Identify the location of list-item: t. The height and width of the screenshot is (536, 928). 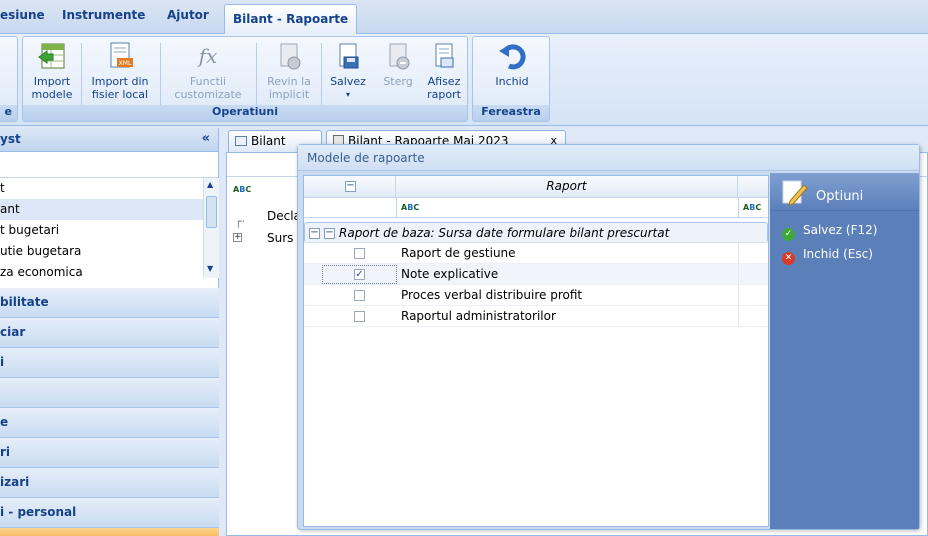
(109, 188).